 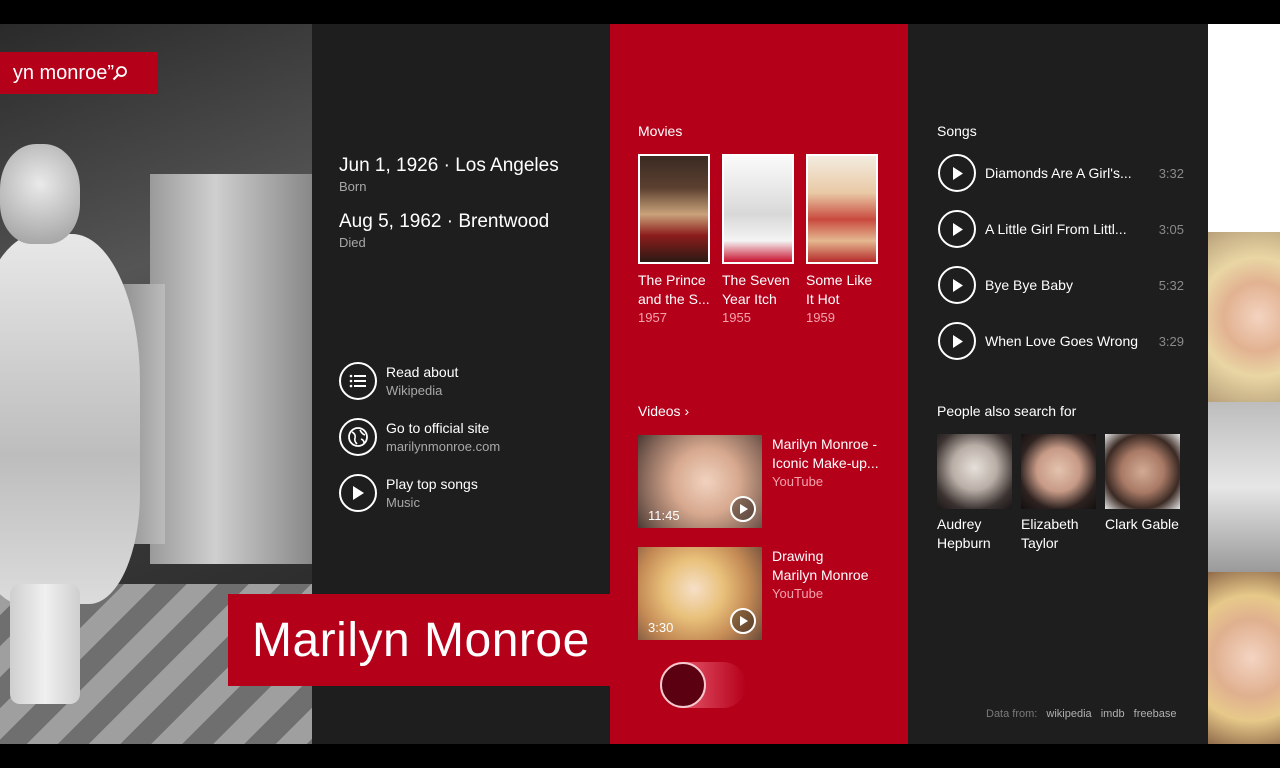 What do you see at coordinates (683, 685) in the screenshot?
I see `scroll-indicator-knob` at bounding box center [683, 685].